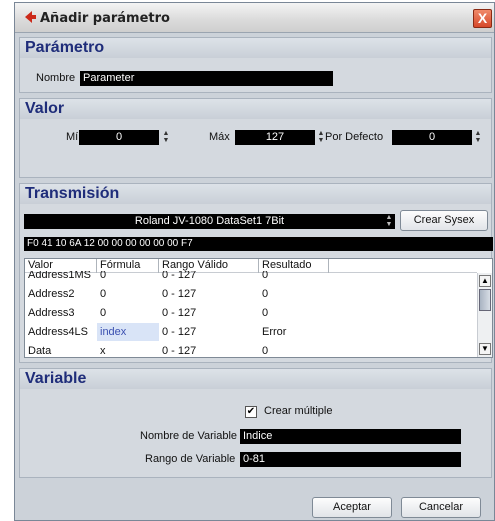 This screenshot has height=521, width=495. What do you see at coordinates (254, 18) in the screenshot?
I see `title-bar: Añadir parámetro X` at bounding box center [254, 18].